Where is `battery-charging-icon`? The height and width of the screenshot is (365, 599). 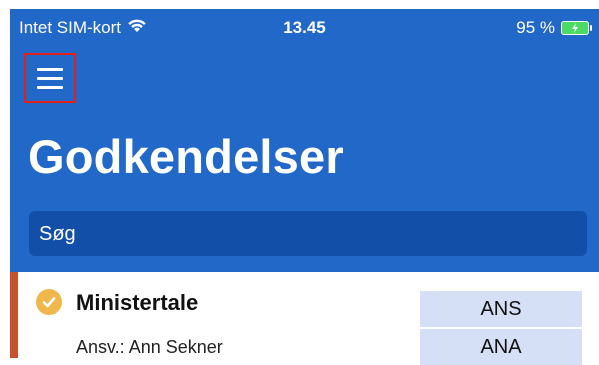
battery-charging-icon is located at coordinates (576, 28).